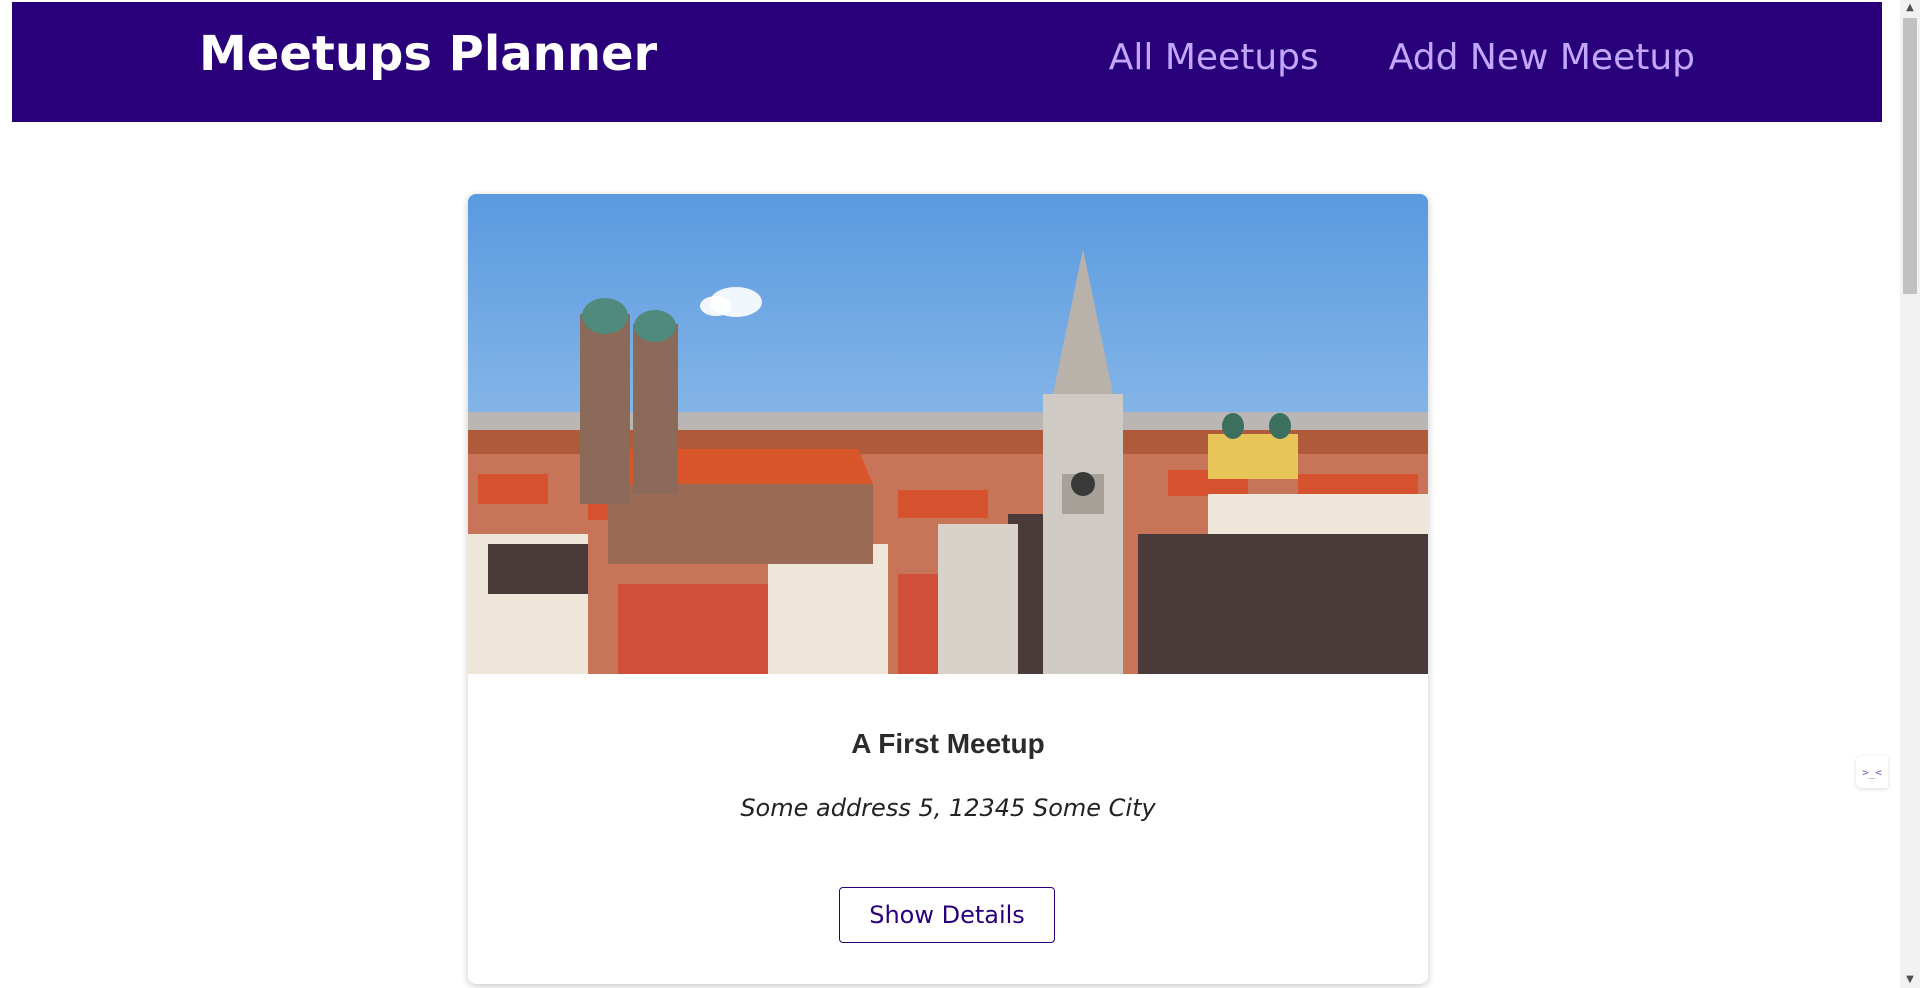 Image resolution: width=1920 pixels, height=988 pixels. What do you see at coordinates (1910, 980) in the screenshot?
I see `scroll-down-arrow-icon: ▼` at bounding box center [1910, 980].